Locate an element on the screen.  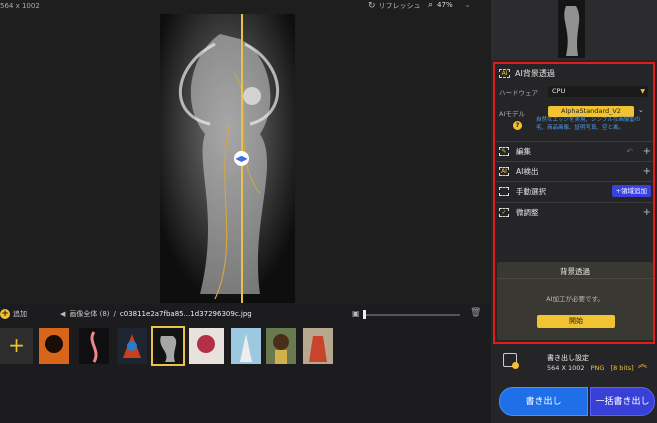
zoom-icon: ⌕ is located at coordinates (431, 5).